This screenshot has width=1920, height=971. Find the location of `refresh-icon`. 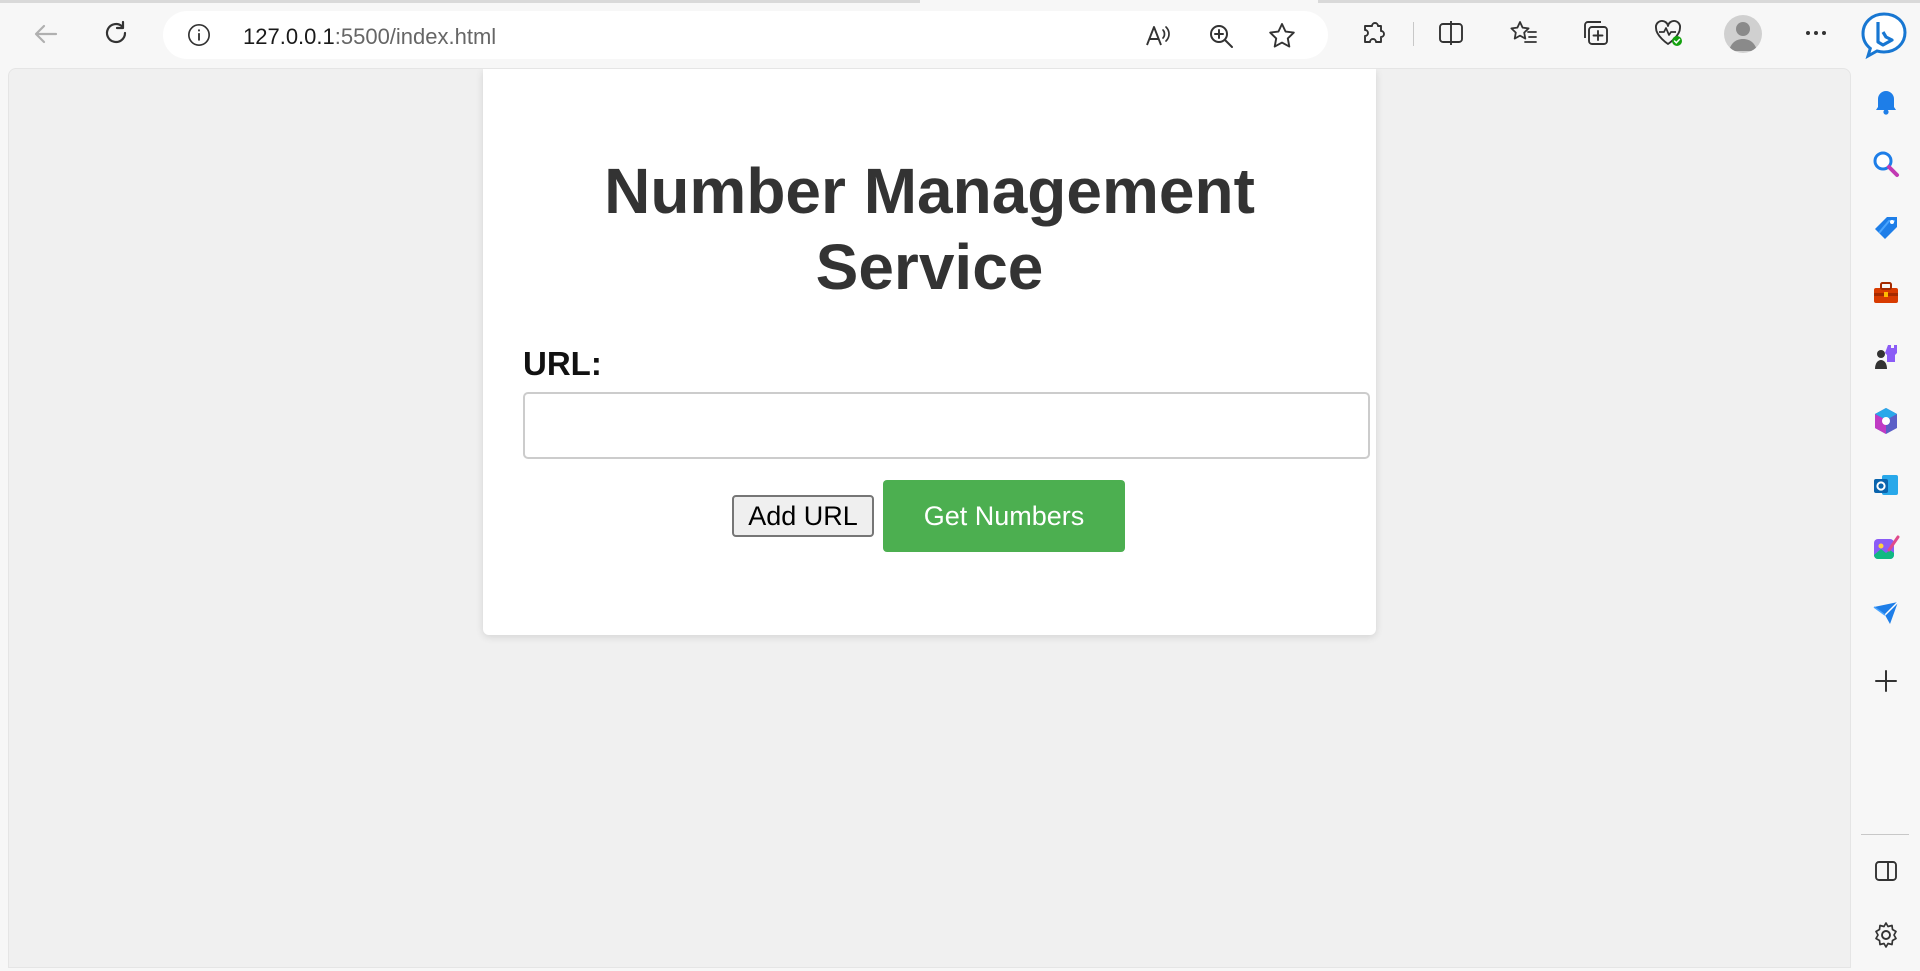

refresh-icon is located at coordinates (116, 32).